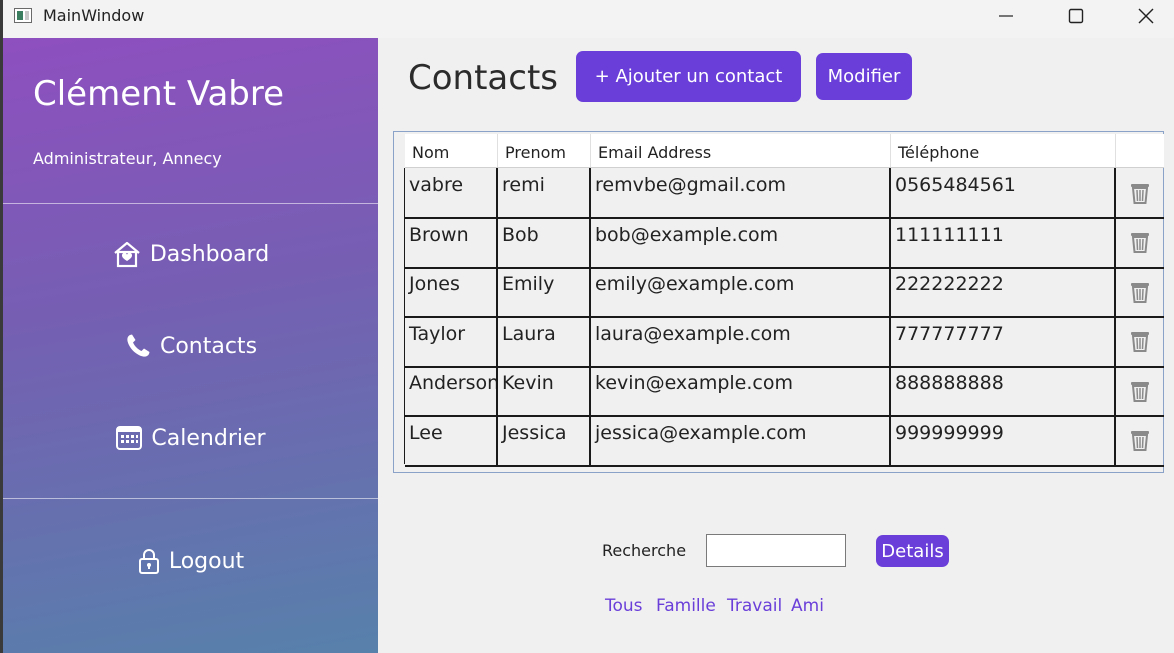  What do you see at coordinates (807, 606) in the screenshot?
I see `filter-ami: Ami` at bounding box center [807, 606].